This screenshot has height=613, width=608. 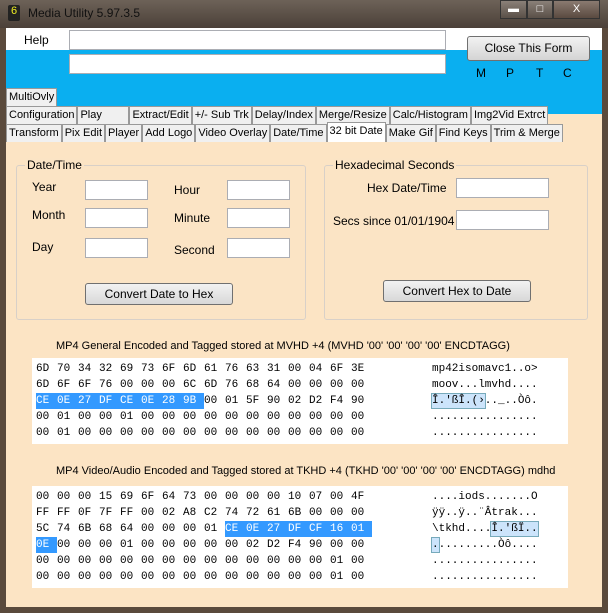 I want to click on ascii-text: Î.'ßÎ.(›.._..Òô., so click(x=485, y=401).